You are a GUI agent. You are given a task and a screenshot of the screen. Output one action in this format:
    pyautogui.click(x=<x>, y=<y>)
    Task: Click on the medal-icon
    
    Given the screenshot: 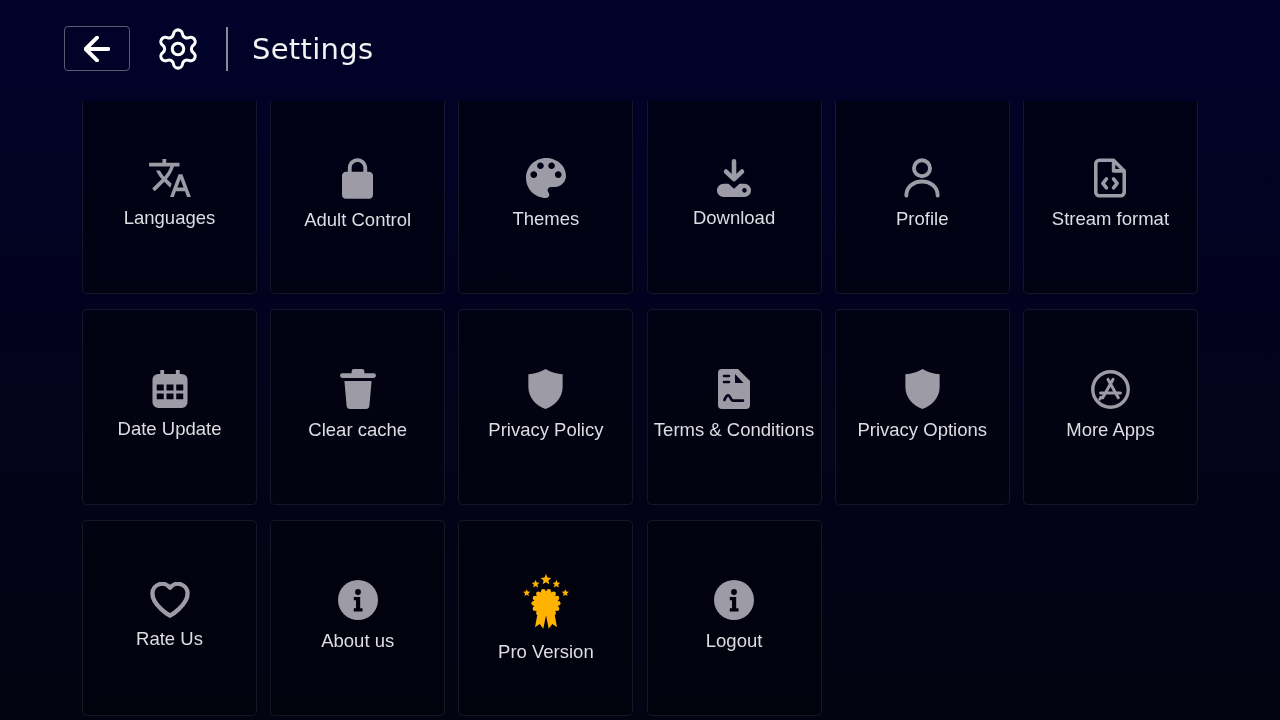 What is the action you would take?
    pyautogui.click(x=545, y=601)
    